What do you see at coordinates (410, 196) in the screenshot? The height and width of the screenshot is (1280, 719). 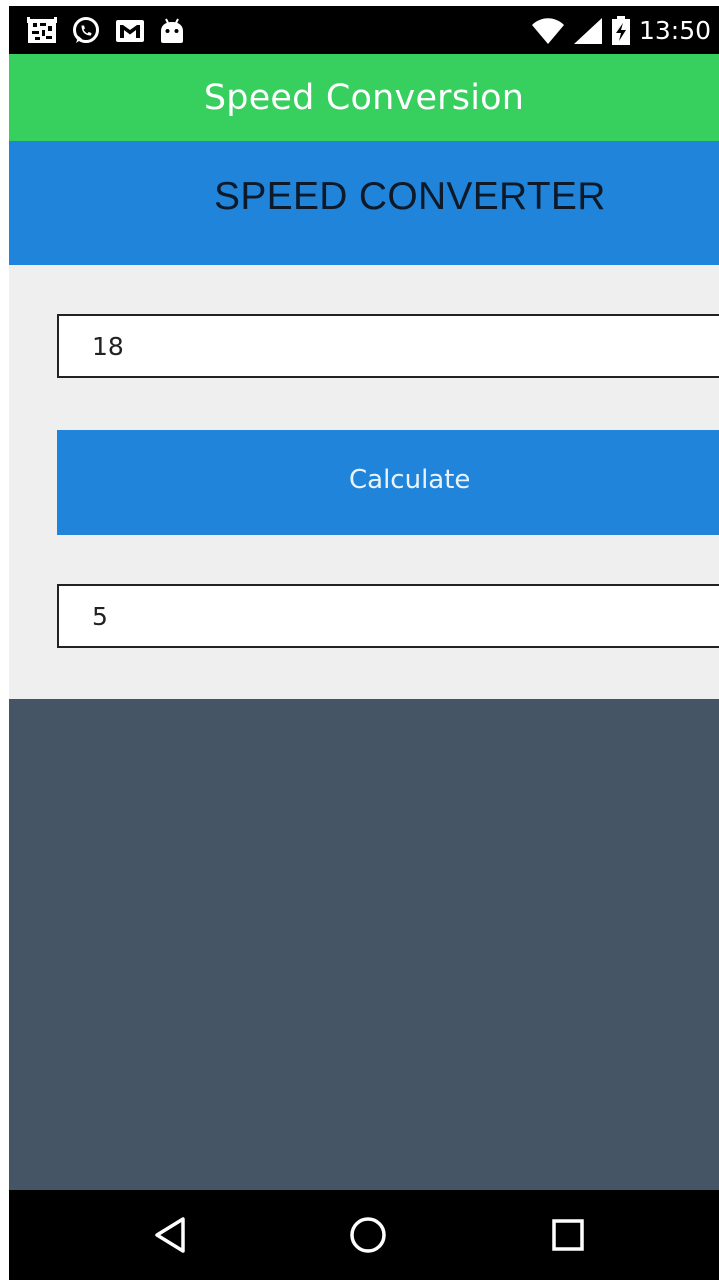 I see `converter-title: SPEED CONVERTER` at bounding box center [410, 196].